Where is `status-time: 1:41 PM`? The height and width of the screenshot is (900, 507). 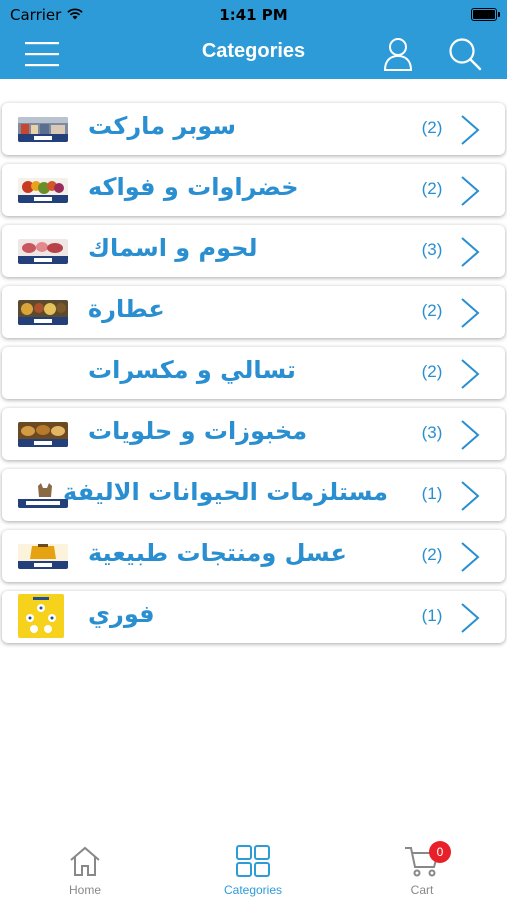
status-time: 1:41 PM is located at coordinates (253, 15).